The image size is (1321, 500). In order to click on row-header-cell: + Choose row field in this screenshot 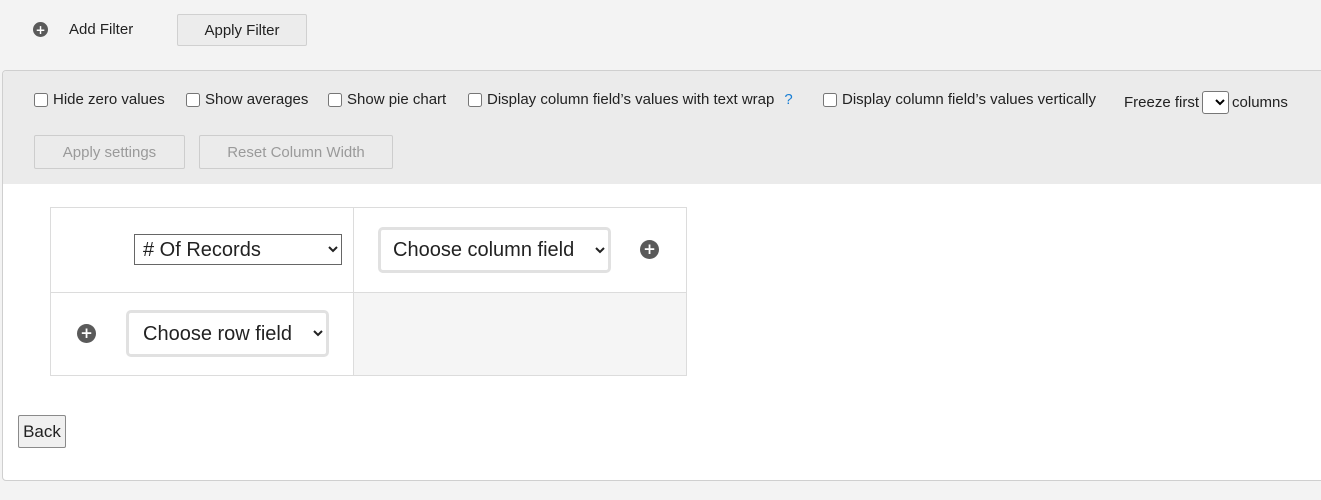, I will do `click(202, 334)`.